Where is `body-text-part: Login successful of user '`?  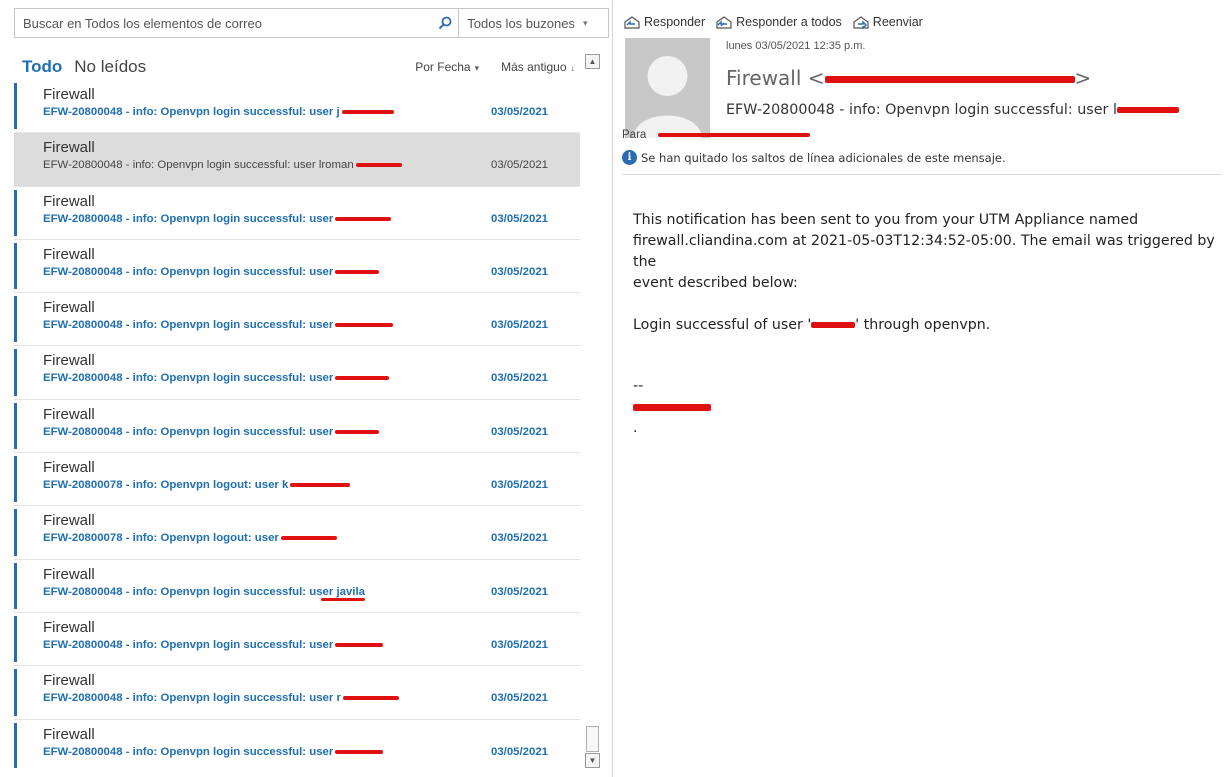 body-text-part: Login successful of user ' is located at coordinates (722, 325).